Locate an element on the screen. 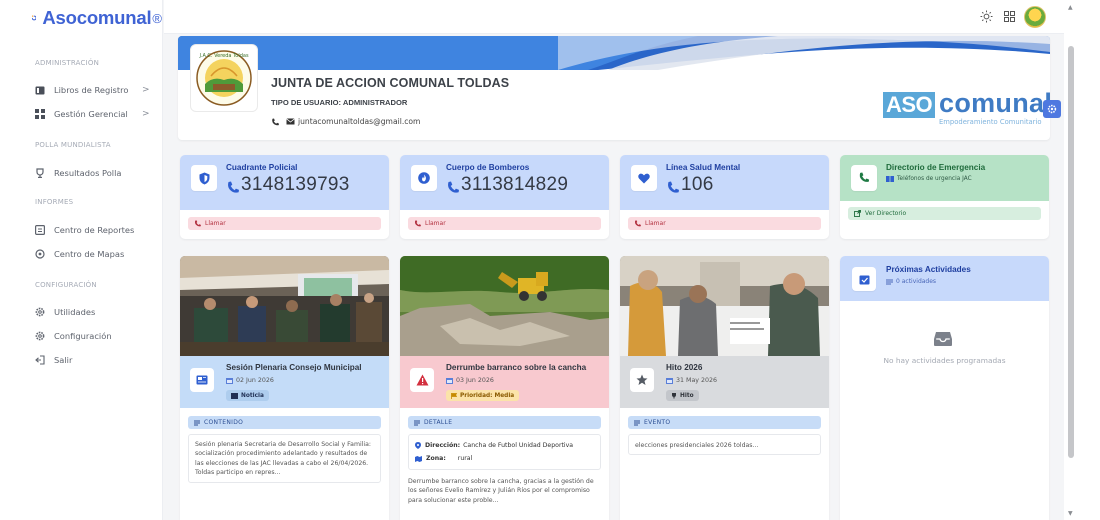 This screenshot has width=1100, height=520. brand-tagline: Empoderamiento Comunitario is located at coordinates (990, 122).